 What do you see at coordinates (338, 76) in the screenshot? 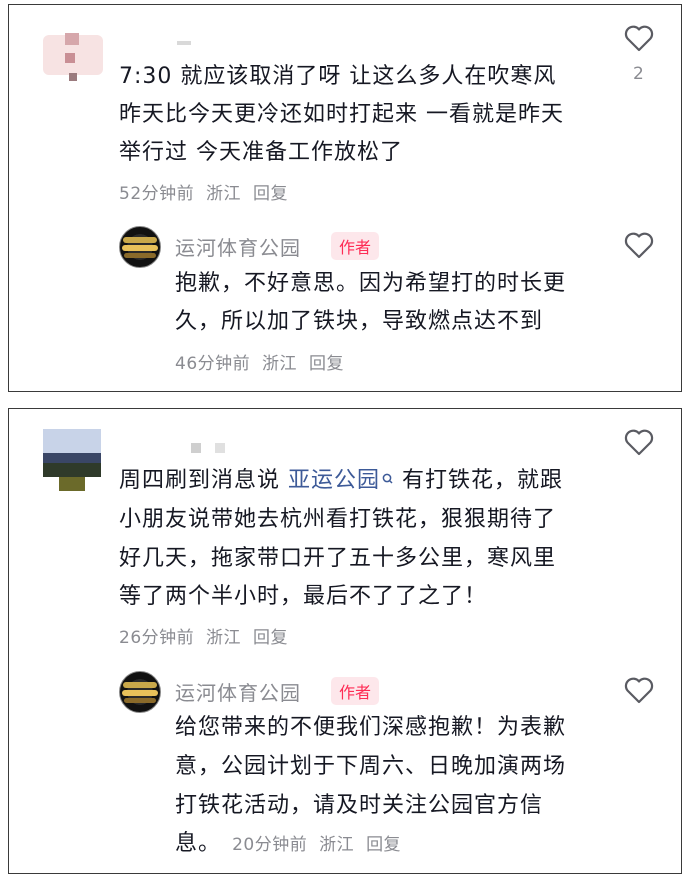
I see `comment-text-line-1: 7:30 就应该取消了呀 让这么多人在吹寒风` at bounding box center [338, 76].